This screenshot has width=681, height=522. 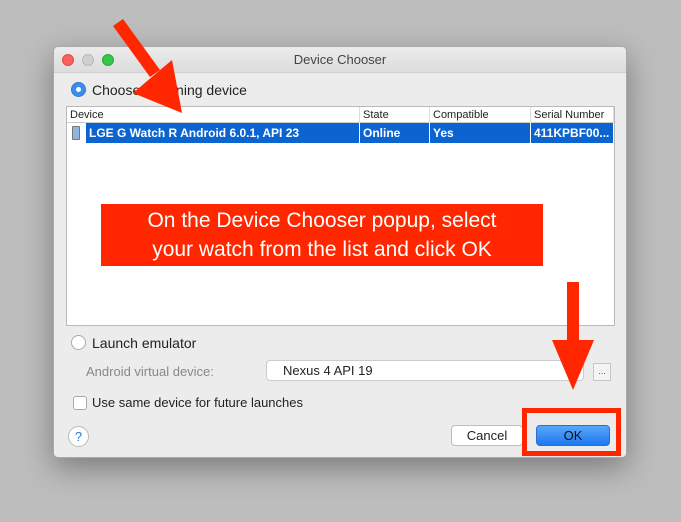 I want to click on arrow-to-device-icon, so click(x=147, y=66).